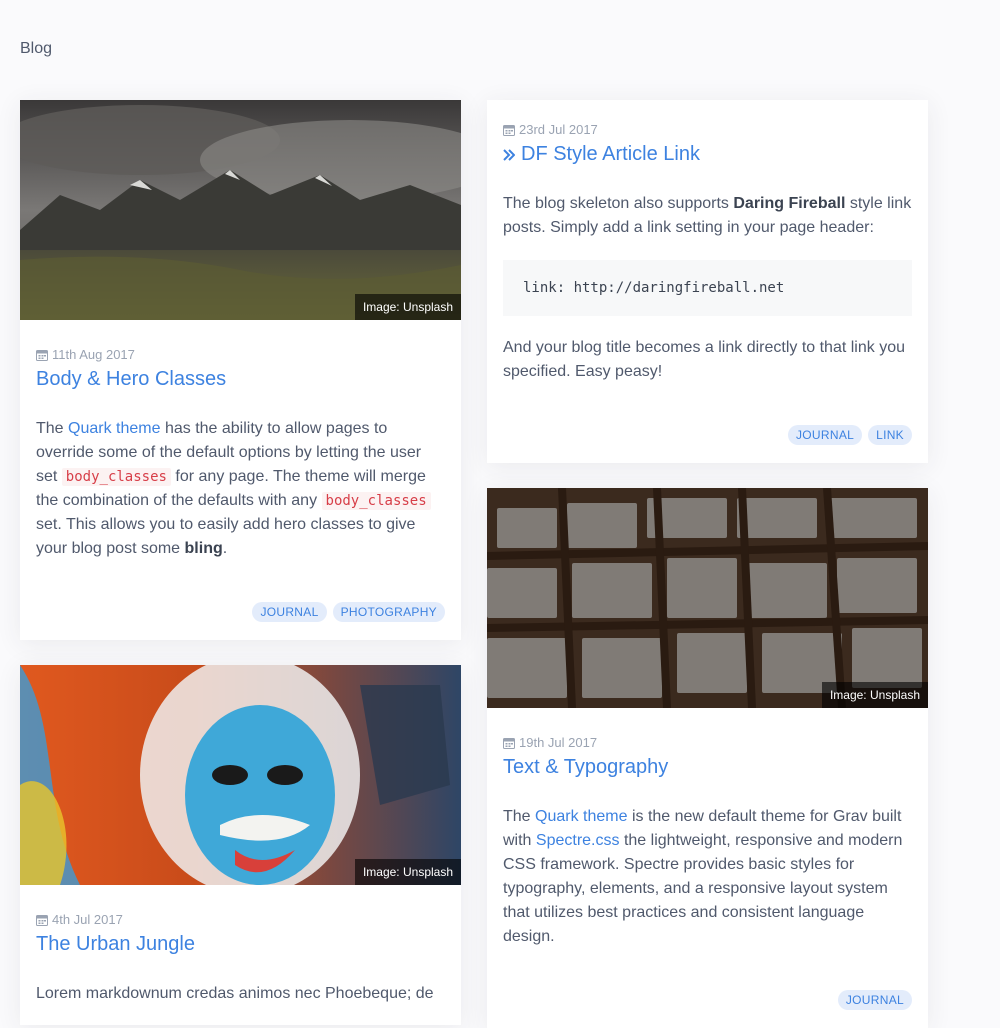 Image resolution: width=1000 pixels, height=1028 pixels. I want to click on post-date: 23rd Jul 2017, so click(707, 129).